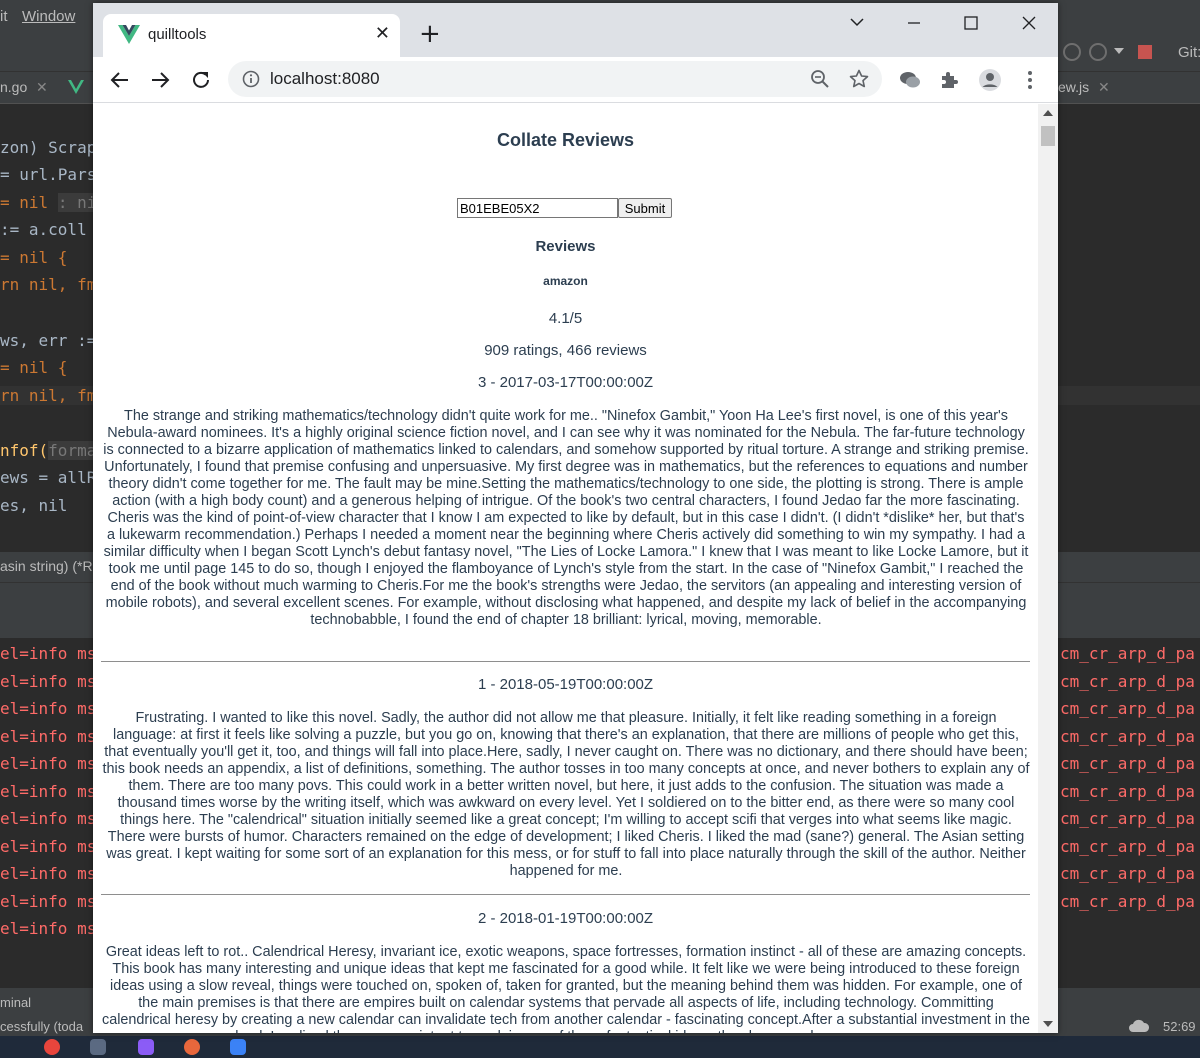 The width and height of the screenshot is (1200, 1058). What do you see at coordinates (1048, 136) in the screenshot?
I see `scrollbar-thumb` at bounding box center [1048, 136].